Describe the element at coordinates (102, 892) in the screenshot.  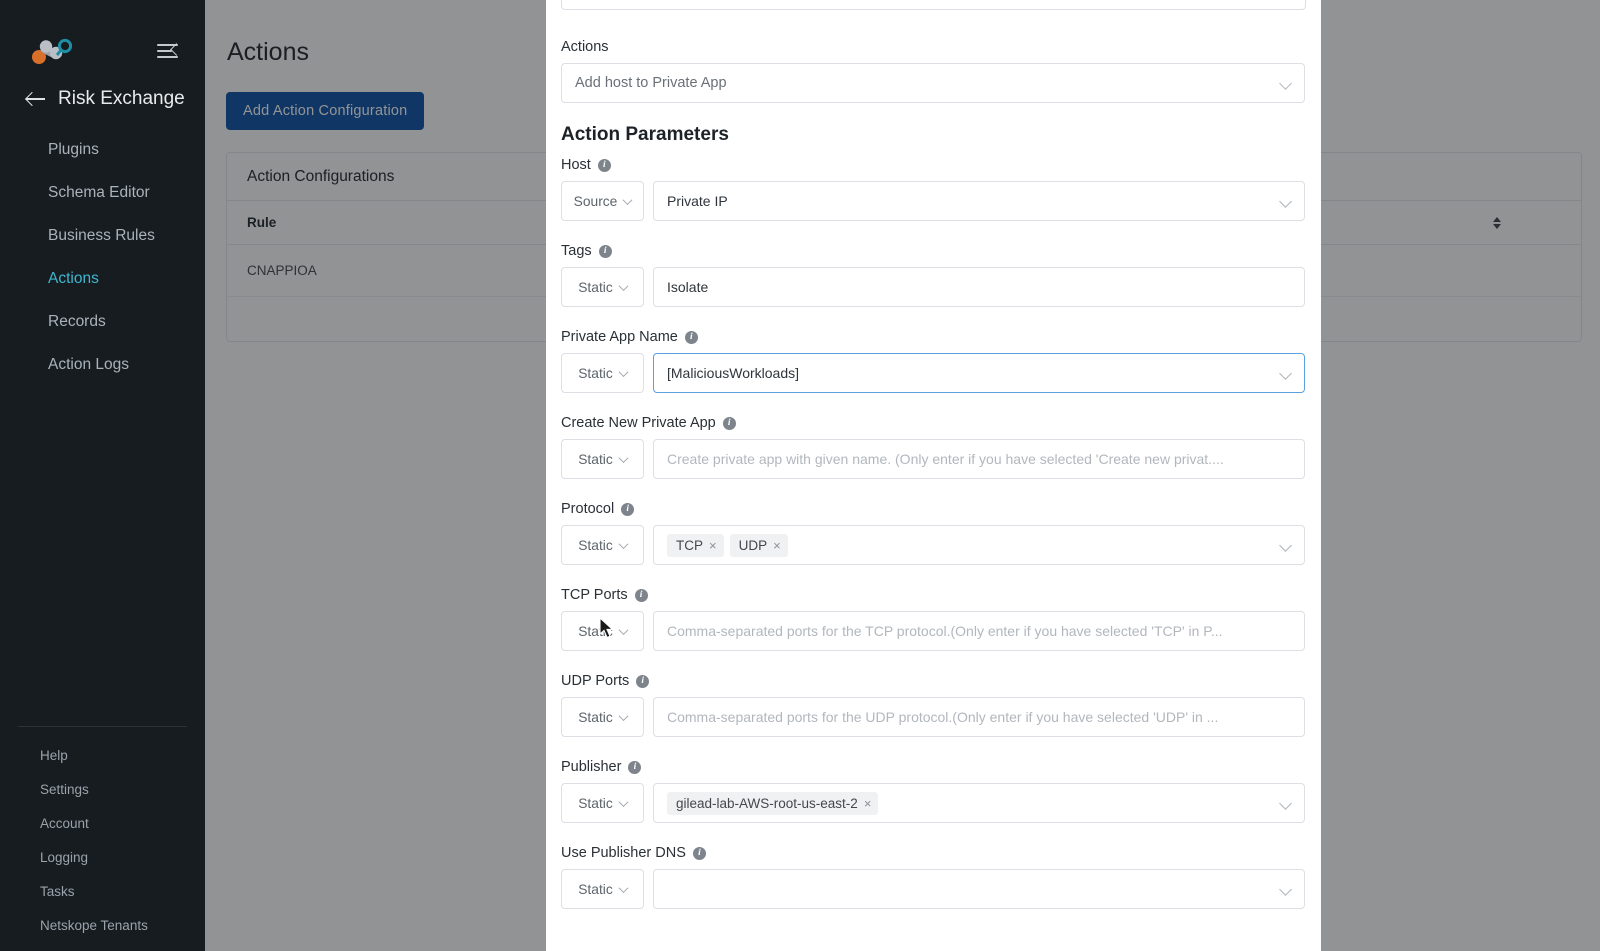
I see `sidebar-item-tasks: Tasks` at that location.